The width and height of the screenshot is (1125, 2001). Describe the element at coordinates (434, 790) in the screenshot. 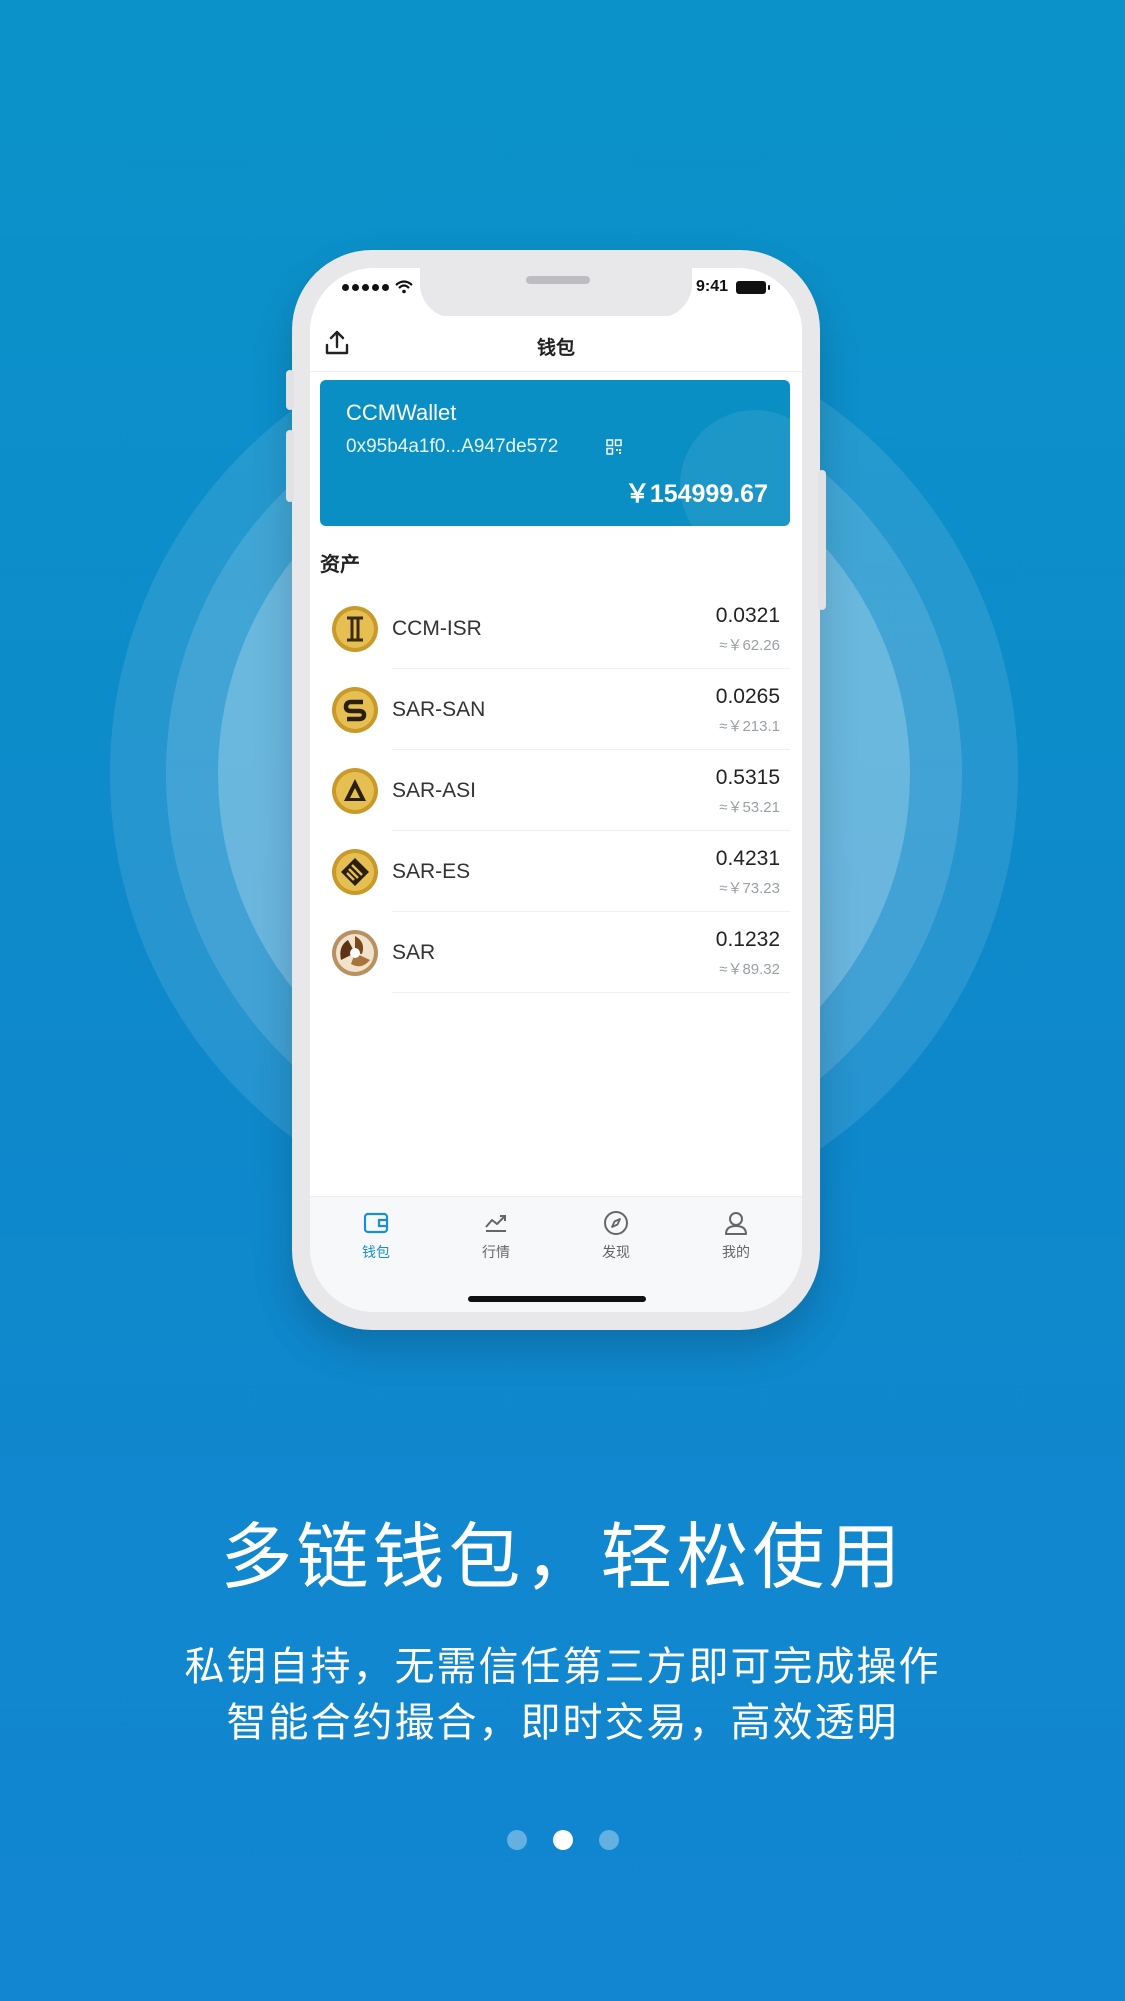

I see `asset-name: SAR-ASI` at that location.